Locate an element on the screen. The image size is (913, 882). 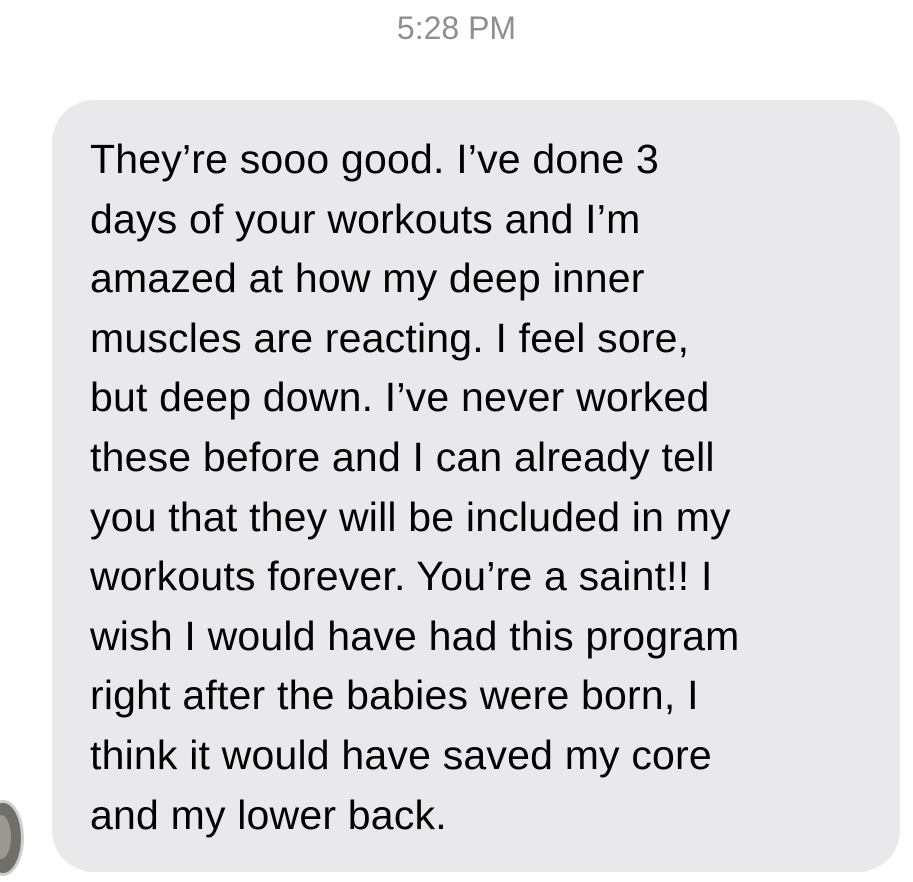
message-line: They’re sooo good. I’ve done 3 is located at coordinates (374, 159).